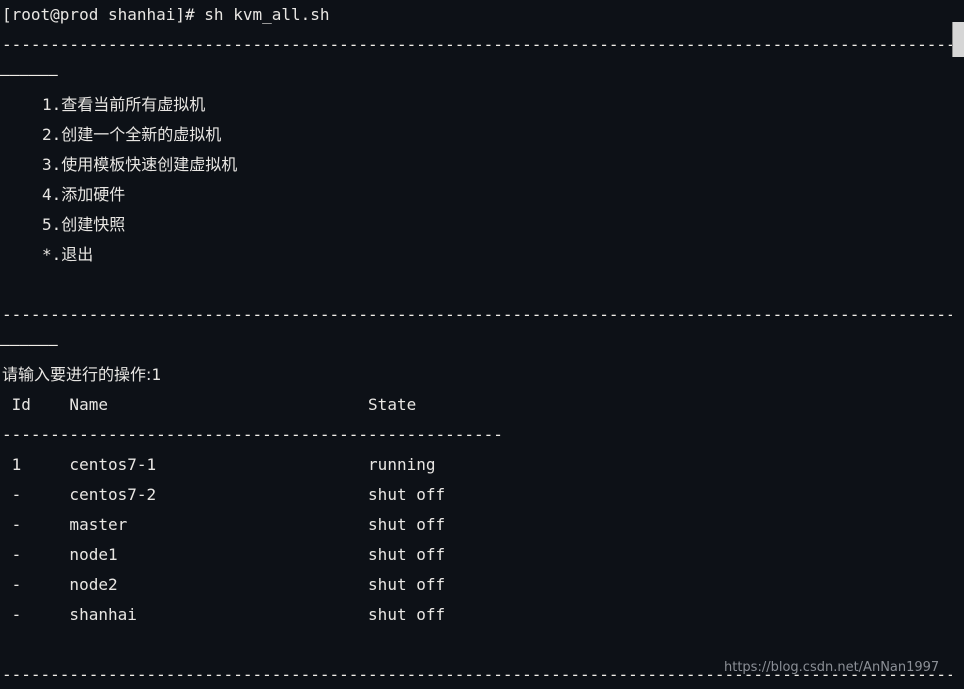 The width and height of the screenshot is (964, 689). I want to click on menu-item-3-number: 3., so click(52, 164).